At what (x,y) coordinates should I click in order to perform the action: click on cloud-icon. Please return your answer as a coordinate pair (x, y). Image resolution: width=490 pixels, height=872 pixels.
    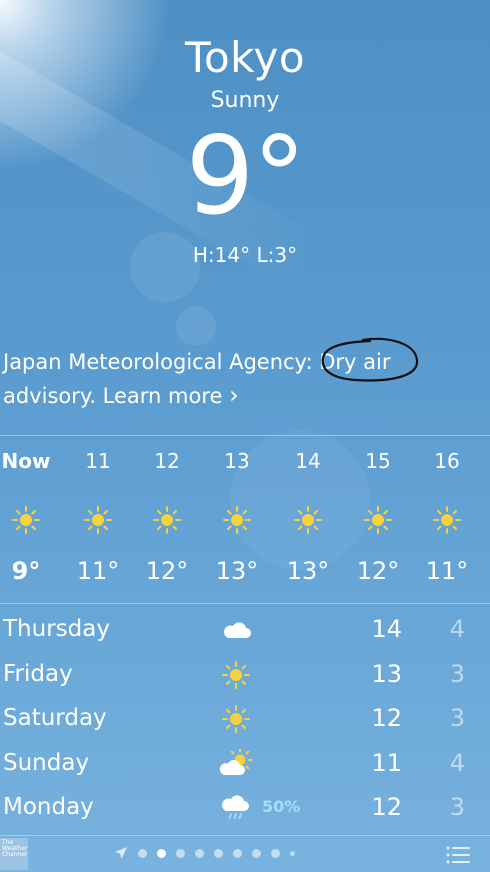
    Looking at the image, I should click on (236, 630).